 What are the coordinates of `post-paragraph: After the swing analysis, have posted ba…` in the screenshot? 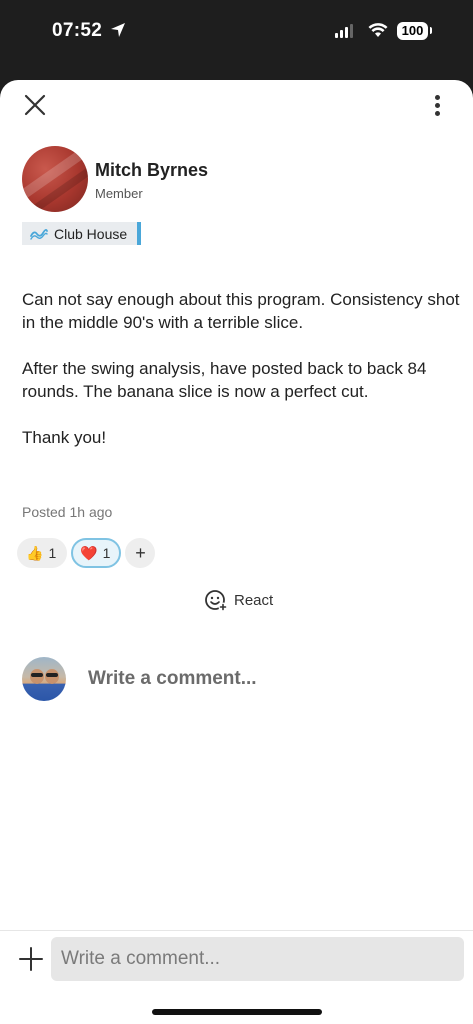 It's located at (224, 380).